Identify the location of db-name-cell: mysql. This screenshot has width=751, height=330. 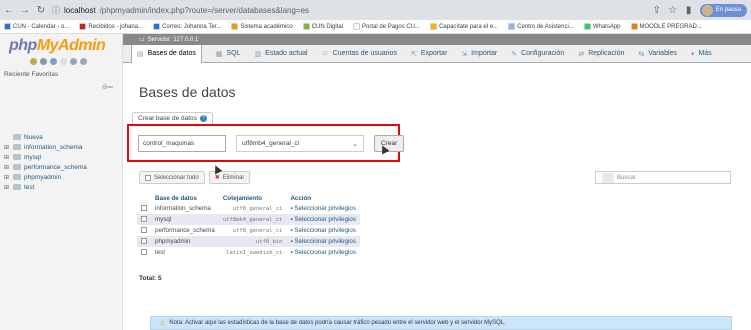
(185, 219).